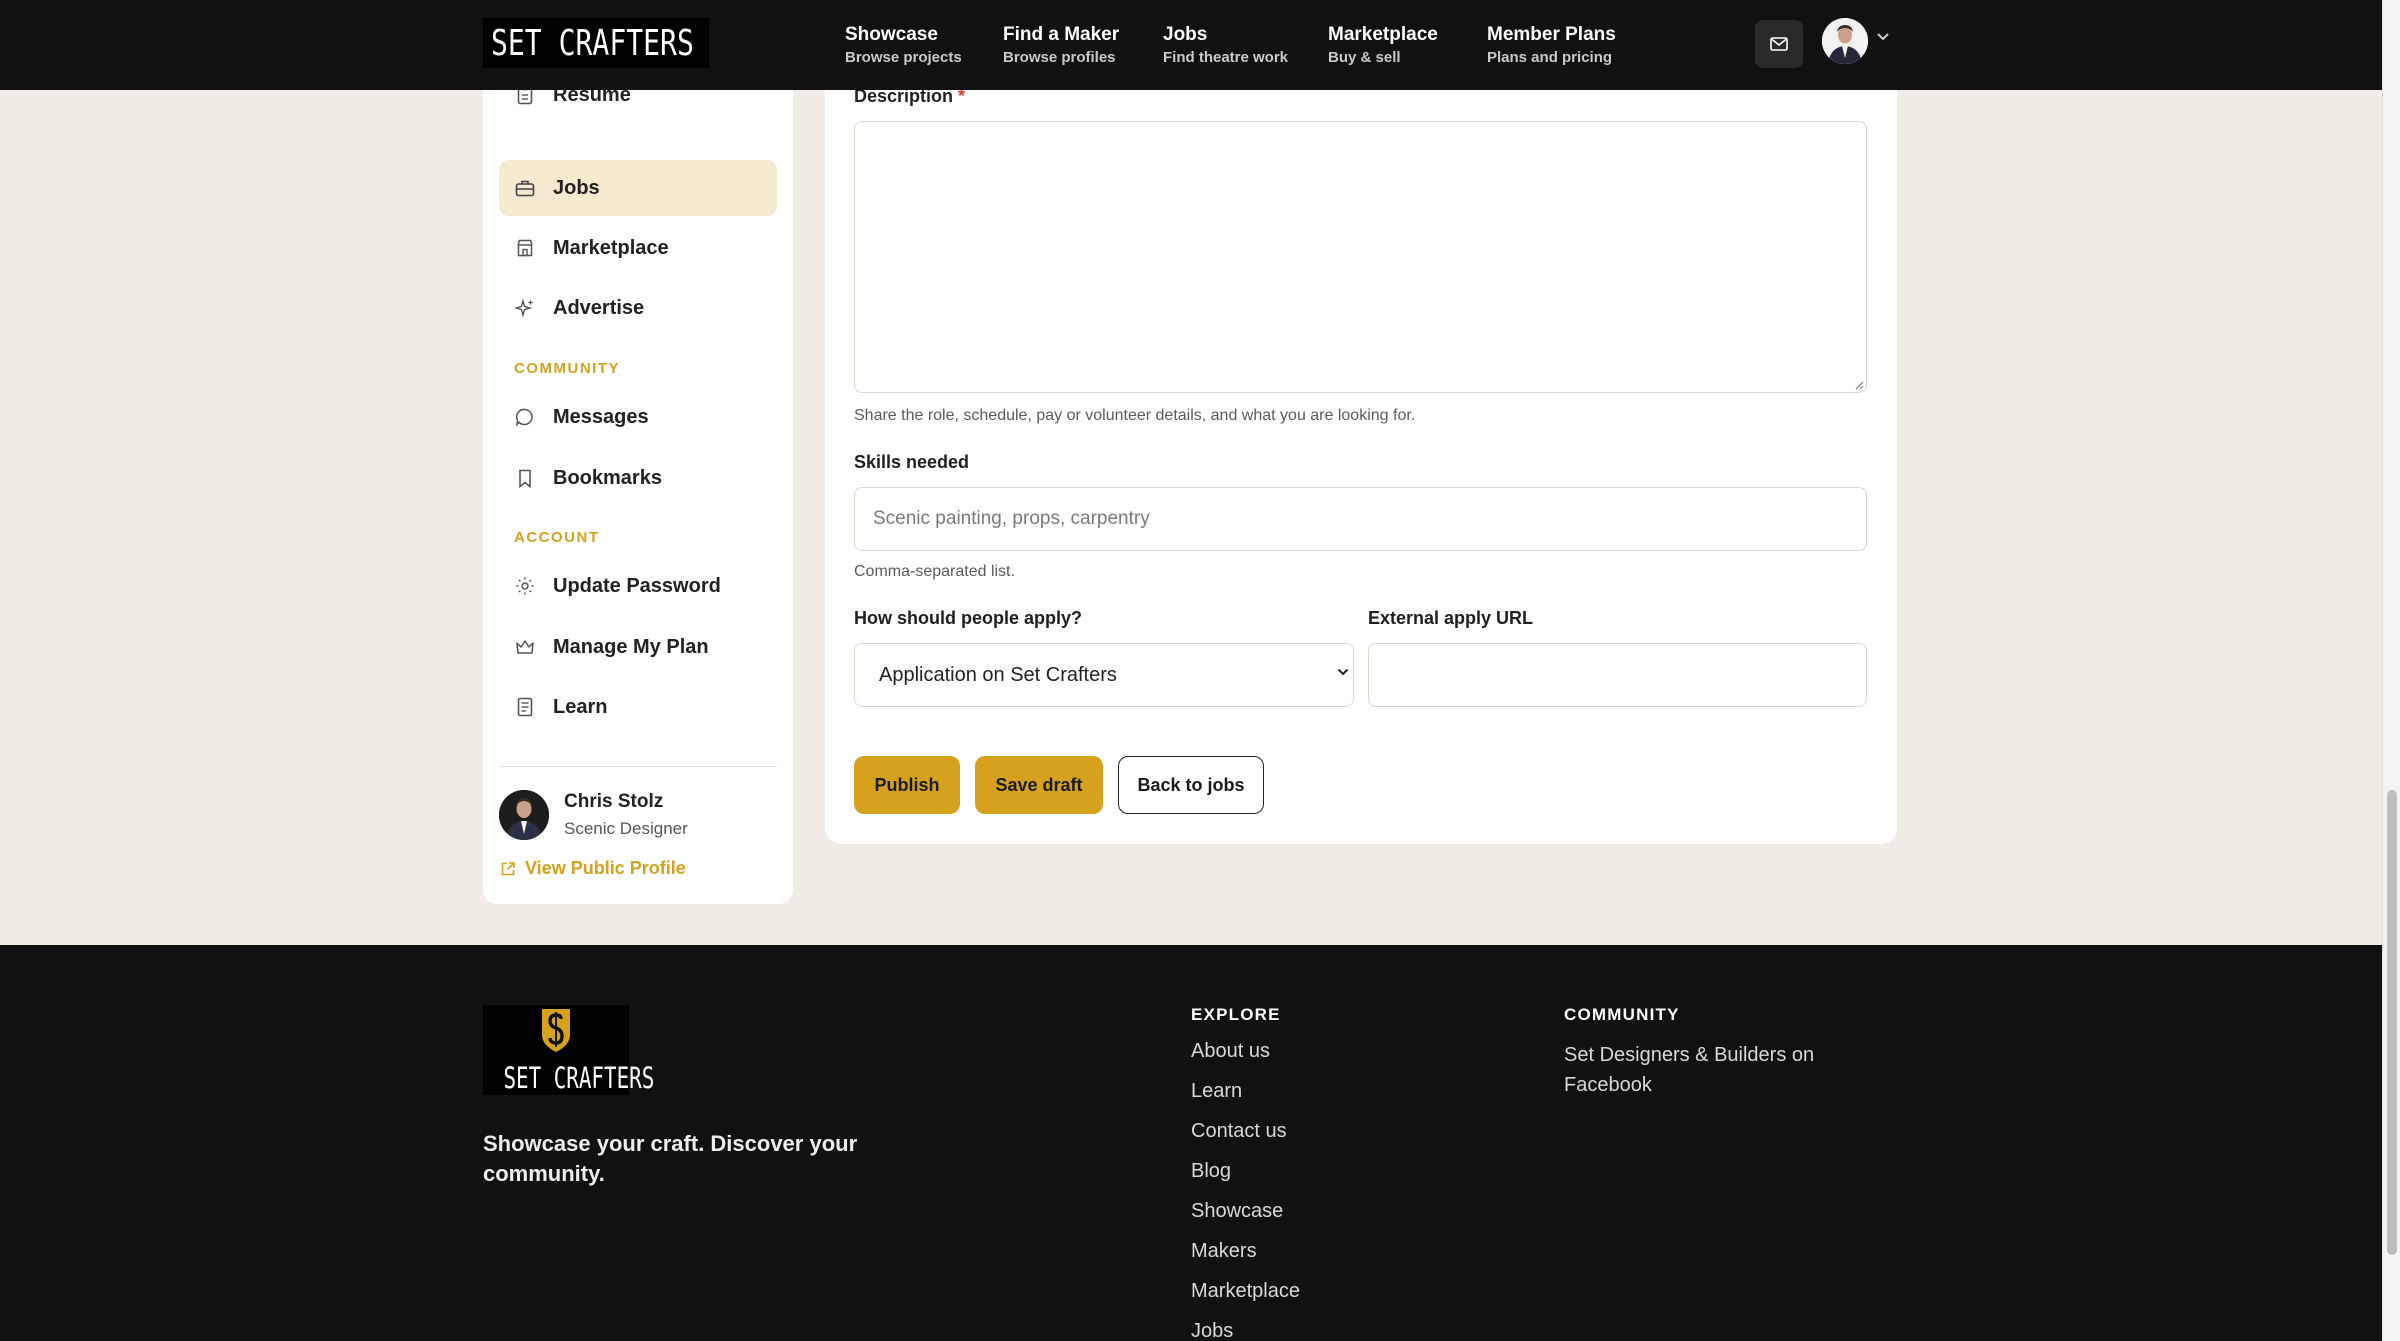  What do you see at coordinates (2391, 670) in the screenshot?
I see `page-scrollbar` at bounding box center [2391, 670].